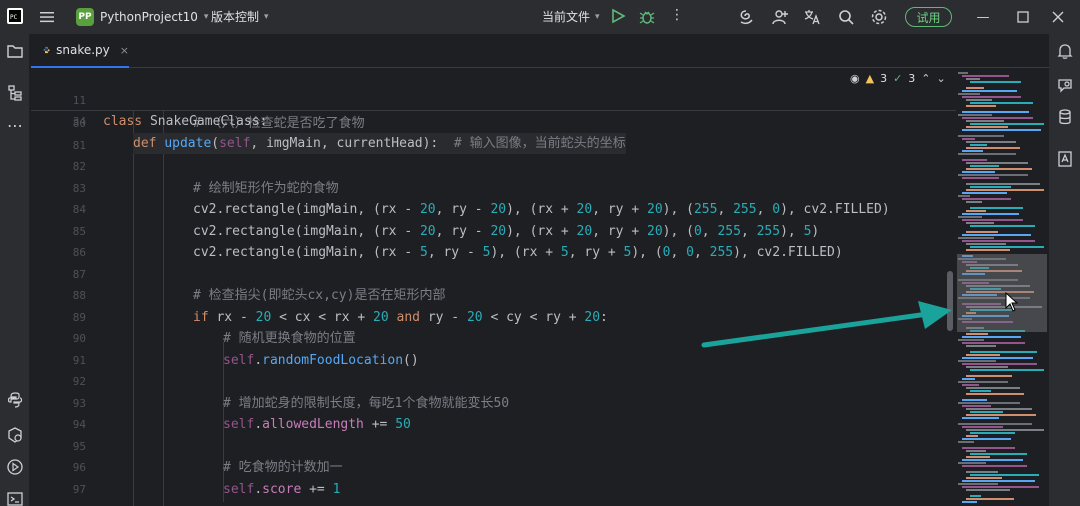 The height and width of the screenshot is (506, 1080). What do you see at coordinates (983, 17) in the screenshot?
I see `minimize-icon: —` at bounding box center [983, 17].